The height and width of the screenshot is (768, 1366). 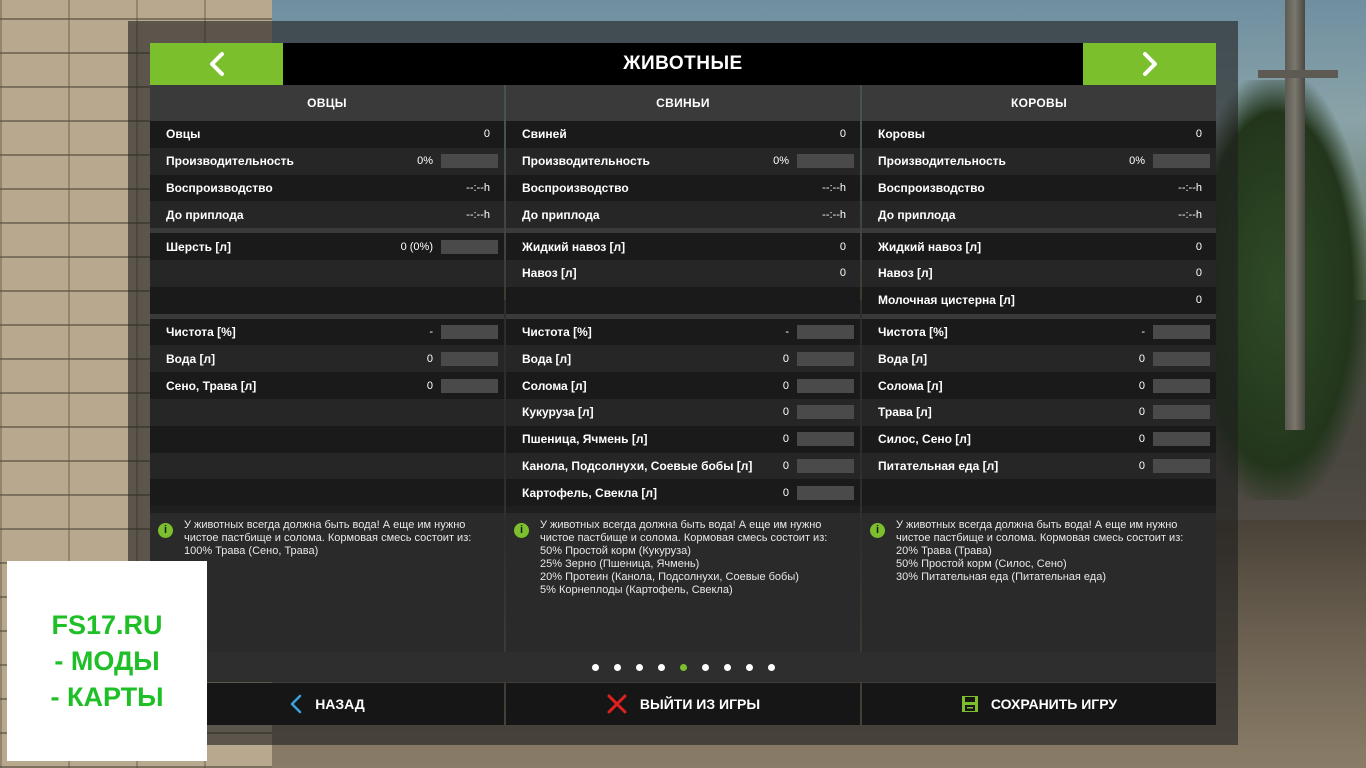 I want to click on stat-row: Кукуруза [л] 0, so click(x=683, y=412).